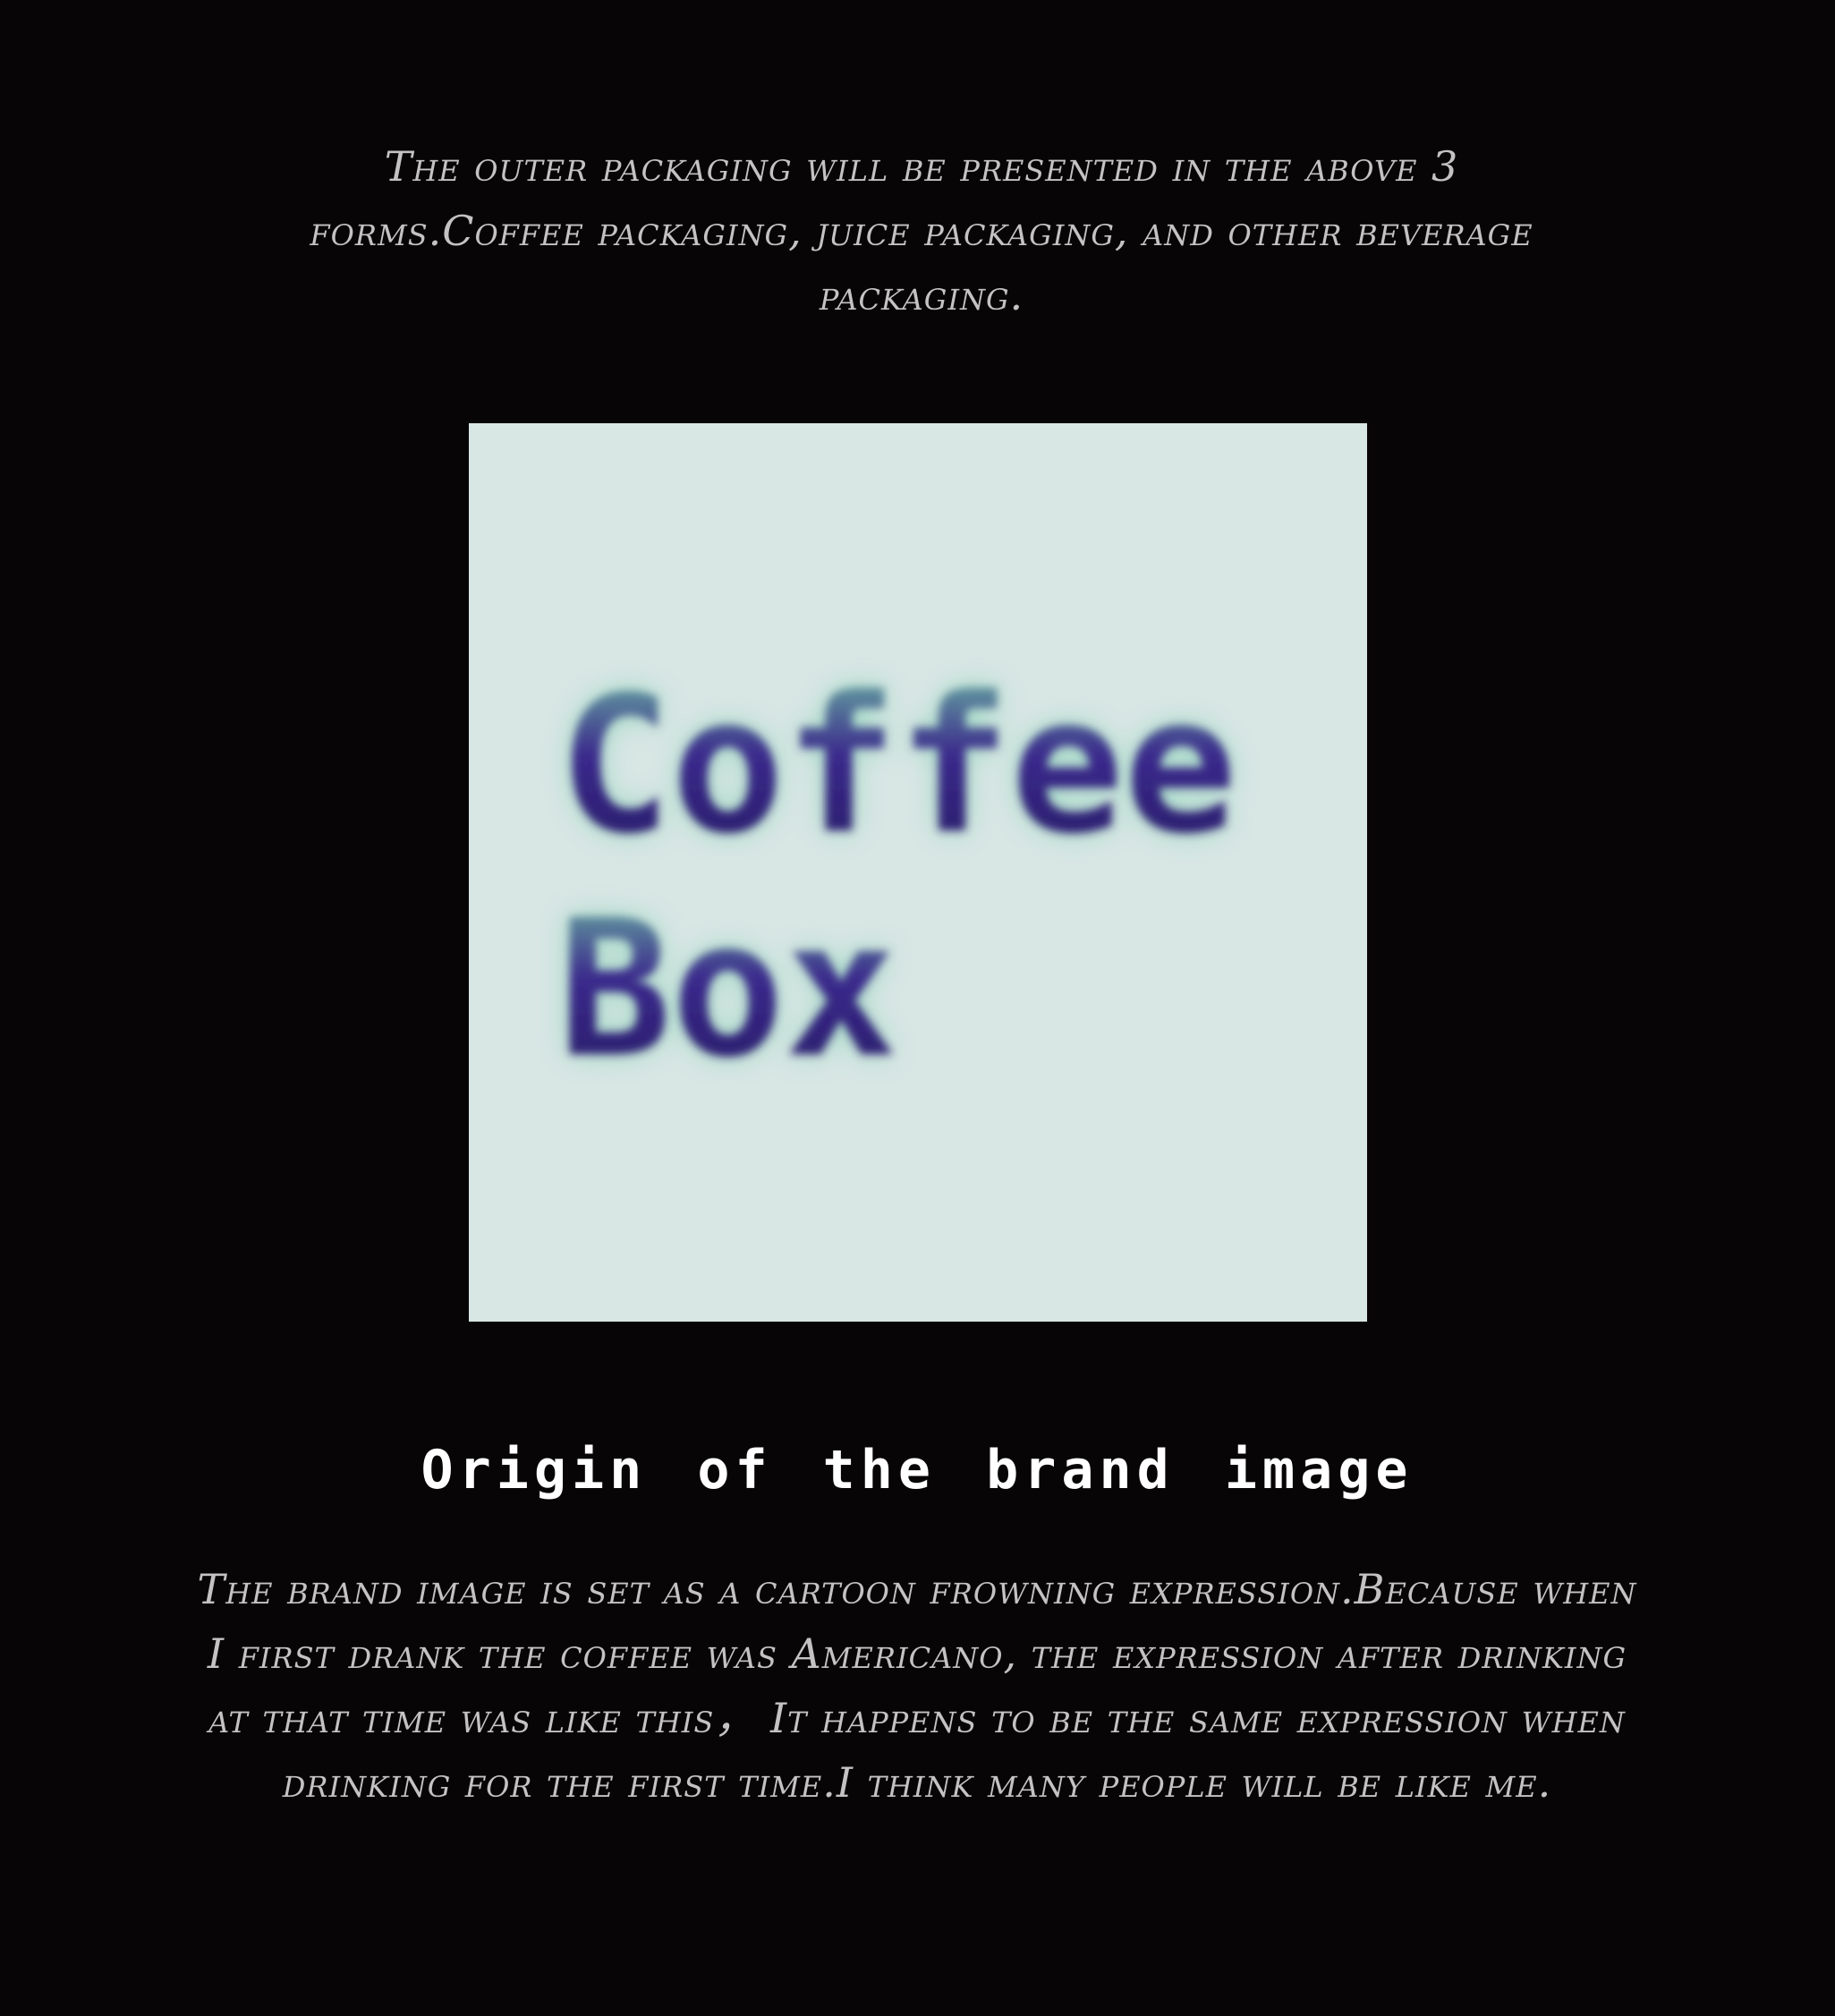 Image resolution: width=1835 pixels, height=2016 pixels. Describe the element at coordinates (897, 765) in the screenshot. I see `logo-word-coffee: Coffee` at that location.